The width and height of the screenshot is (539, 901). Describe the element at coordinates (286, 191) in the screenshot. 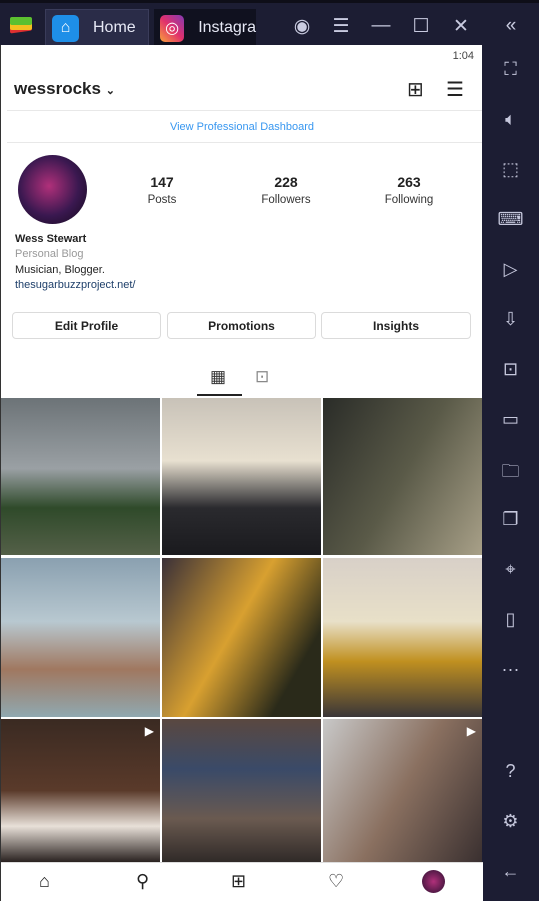

I see `stat-followers: 228 Followers` at that location.